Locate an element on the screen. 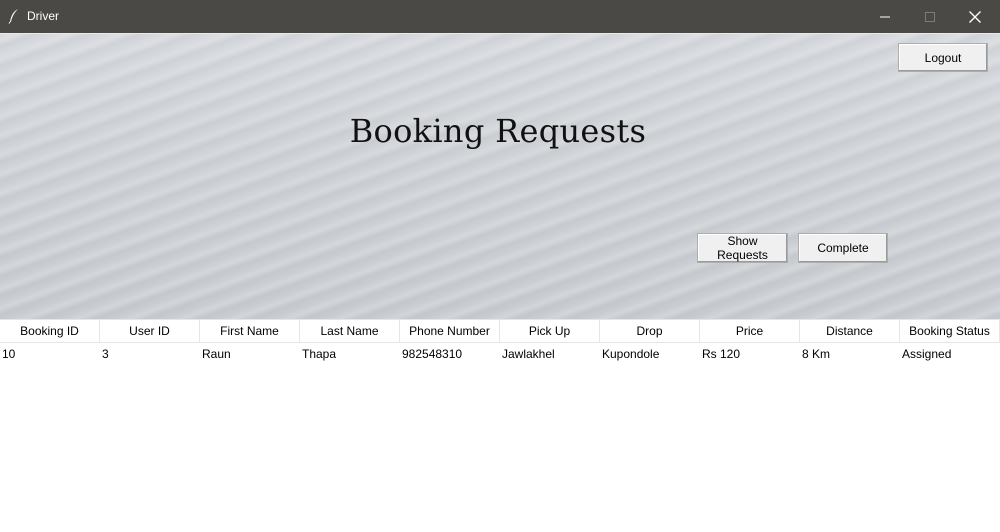 The image size is (1000, 532). cell-distance: 8 Km is located at coordinates (816, 354).